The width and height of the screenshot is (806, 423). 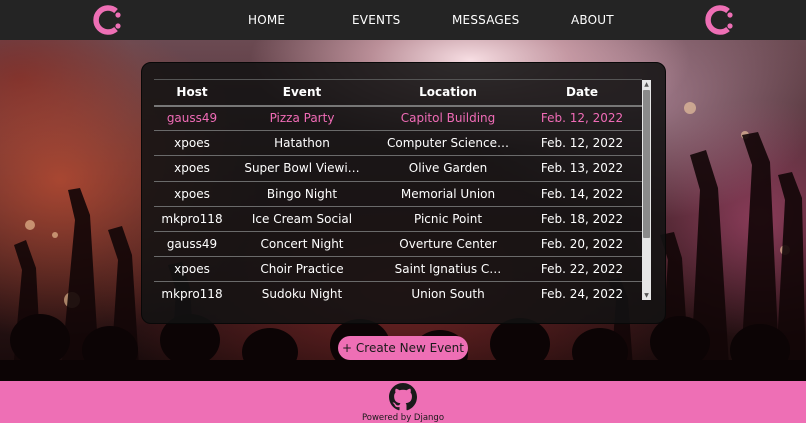 I want to click on footer: Powered by Django, so click(x=403, y=402).